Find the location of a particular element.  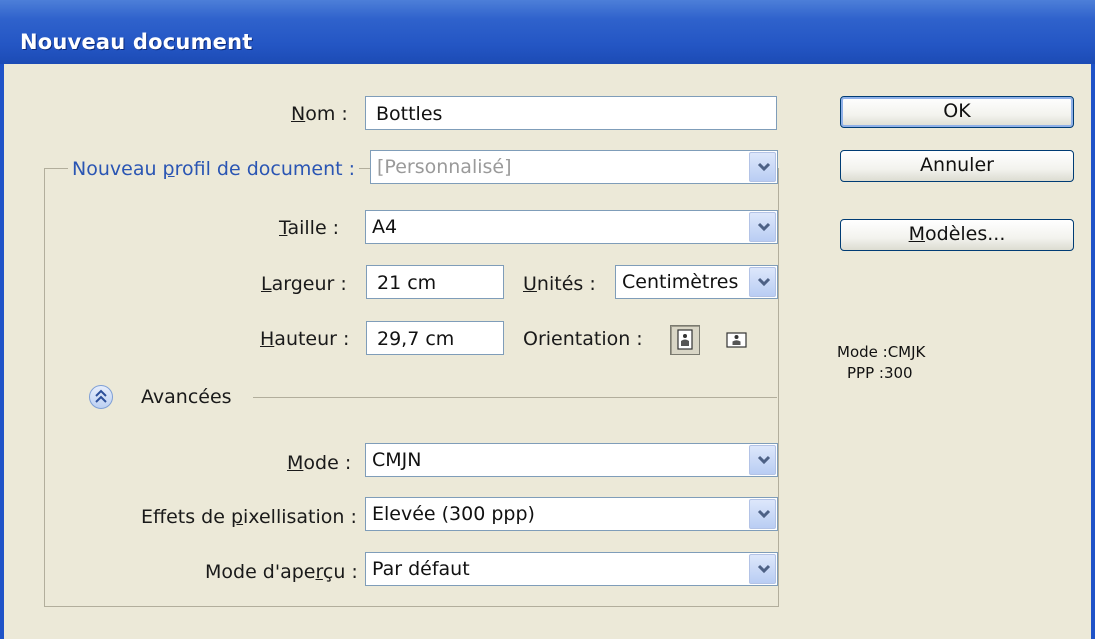

name-label-mnemonic: N is located at coordinates (298, 114).